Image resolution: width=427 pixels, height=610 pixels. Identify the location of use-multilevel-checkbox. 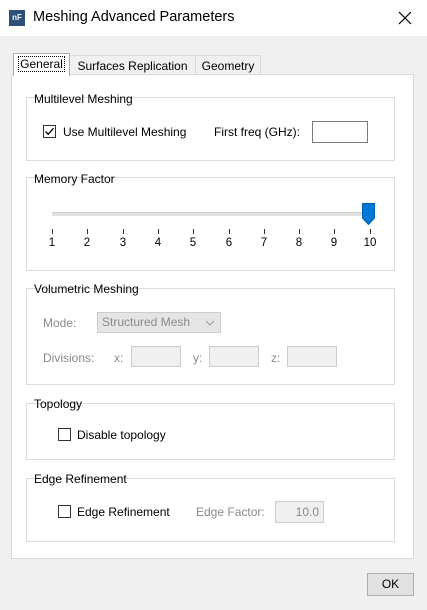
(49, 131).